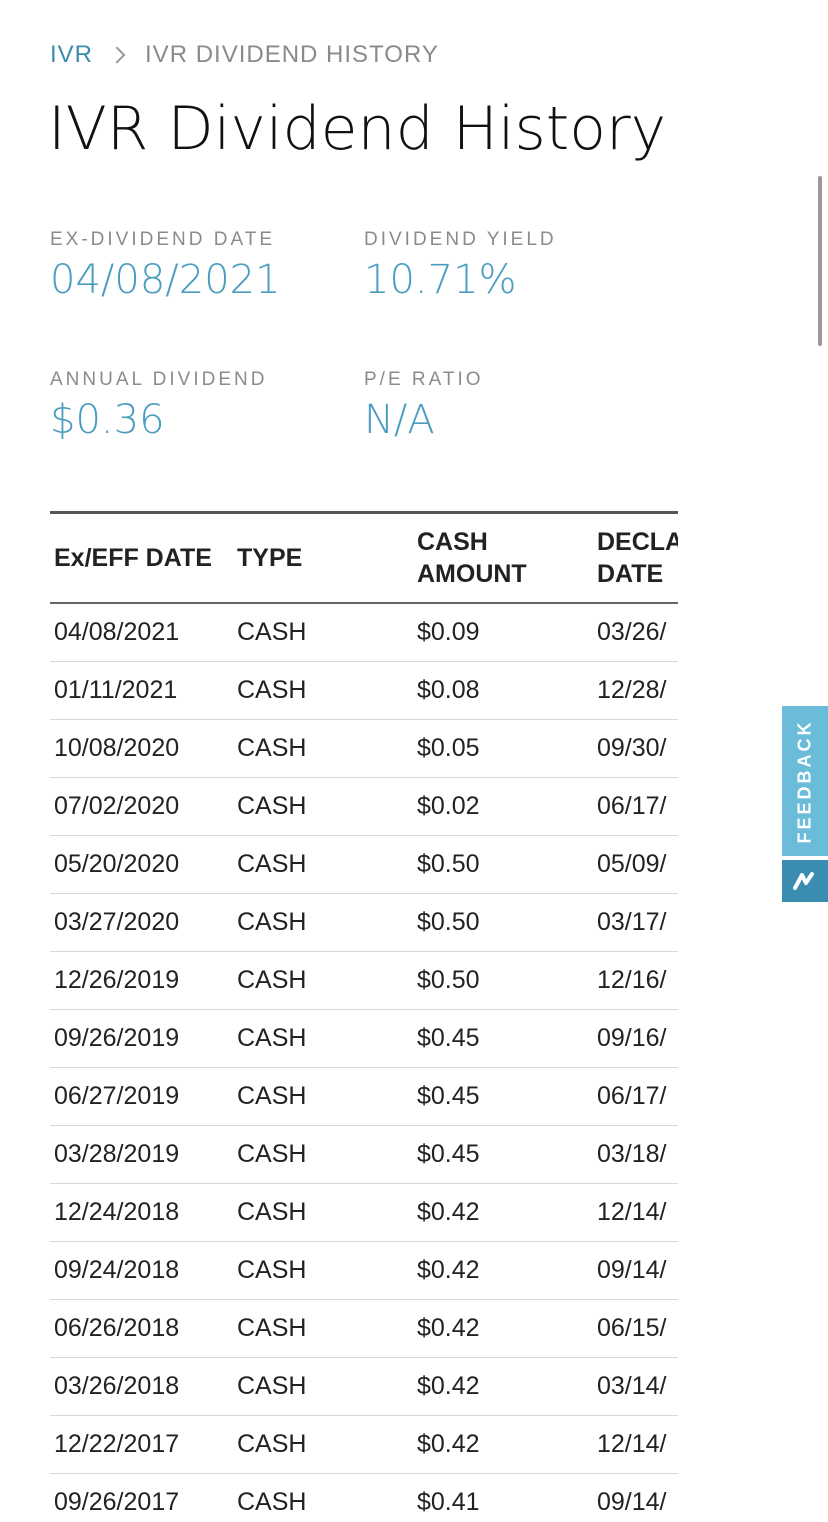  Describe the element at coordinates (141, 559) in the screenshot. I see `header-ex-eff-date: Ex/EFF DATE` at that location.